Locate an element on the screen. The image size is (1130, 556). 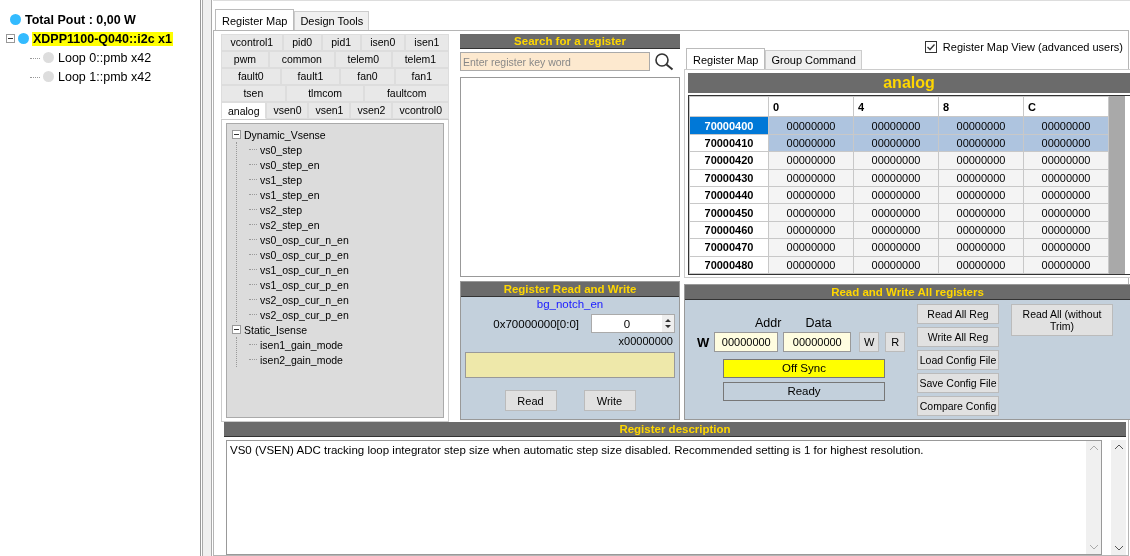
tab: Design Tools is located at coordinates (332, 20).